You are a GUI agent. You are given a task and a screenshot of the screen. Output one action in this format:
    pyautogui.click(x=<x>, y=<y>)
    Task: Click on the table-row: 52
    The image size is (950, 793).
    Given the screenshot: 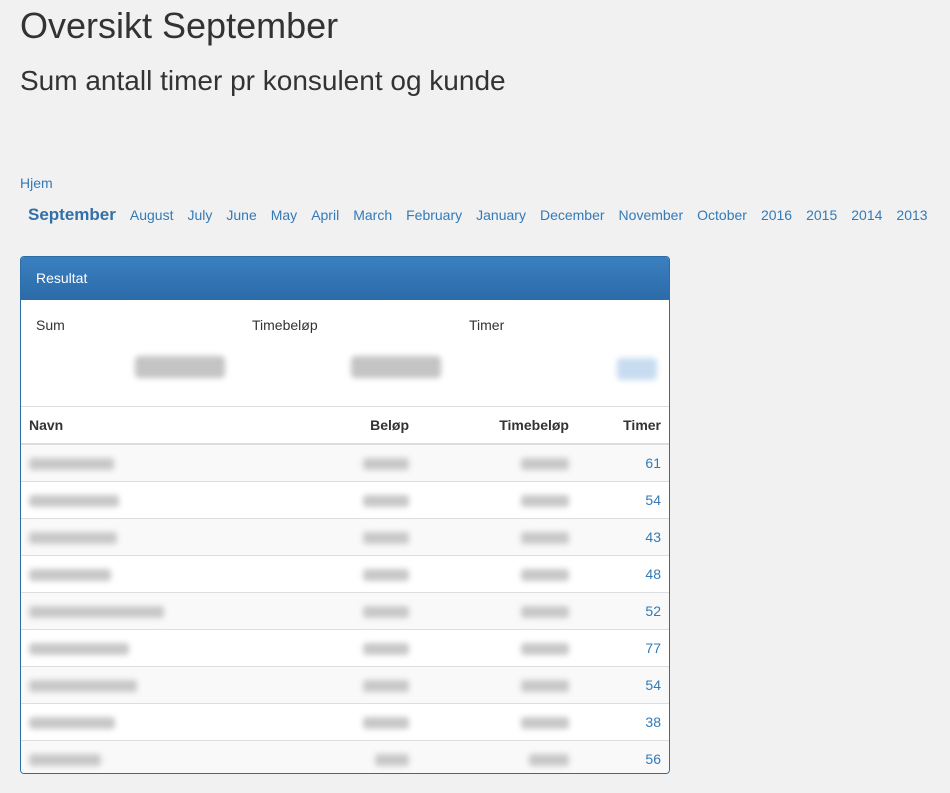 What is the action you would take?
    pyautogui.click(x=345, y=611)
    